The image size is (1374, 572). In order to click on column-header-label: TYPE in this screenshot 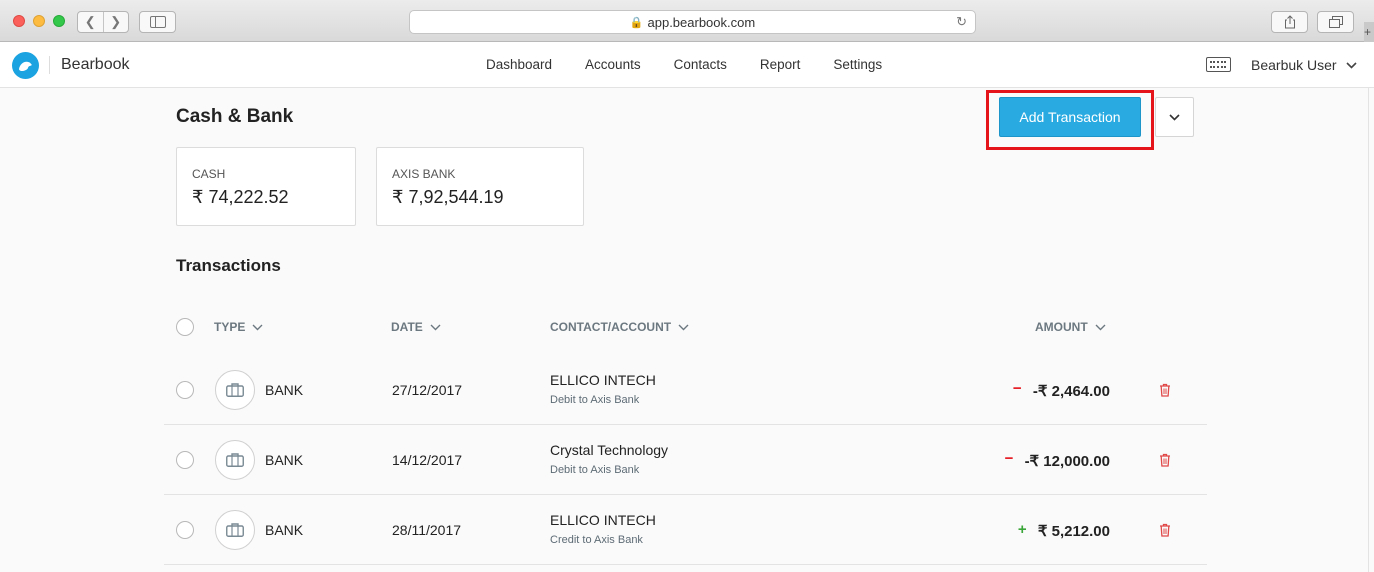, I will do `click(230, 327)`.